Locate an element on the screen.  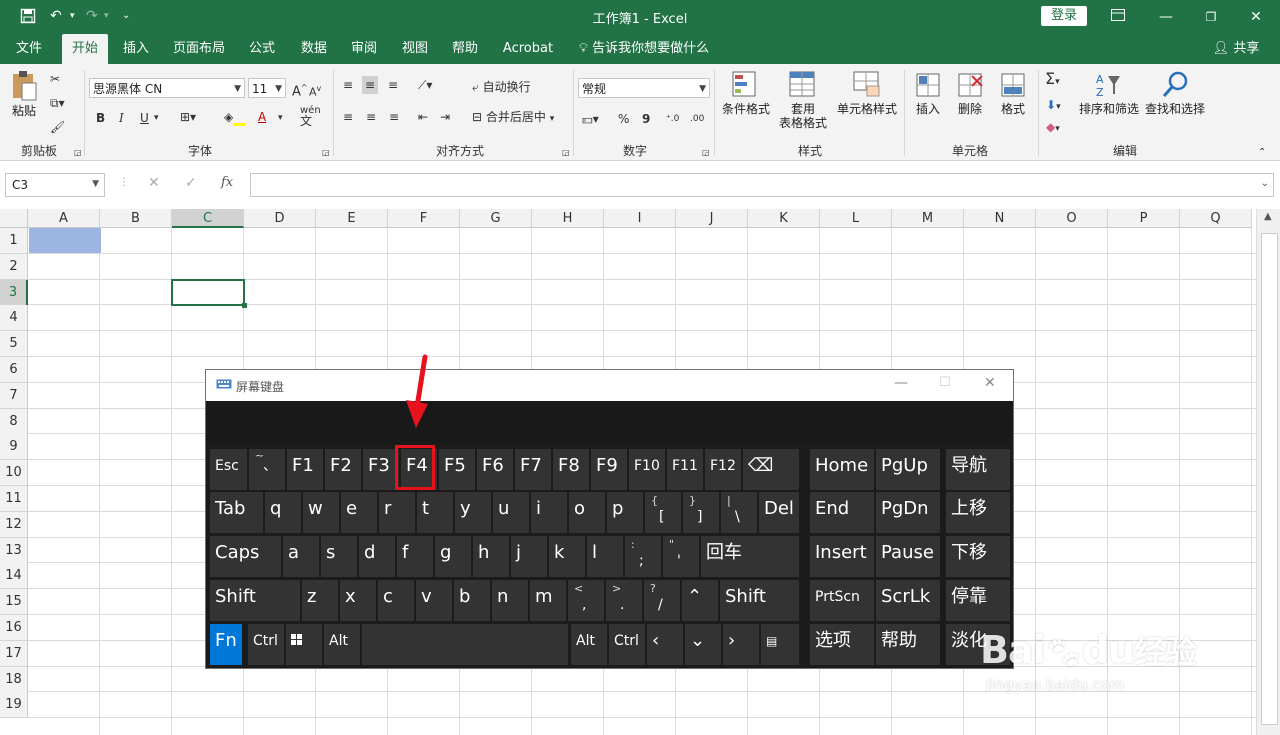
row-header-14: 14 is located at coordinates (14, 576).